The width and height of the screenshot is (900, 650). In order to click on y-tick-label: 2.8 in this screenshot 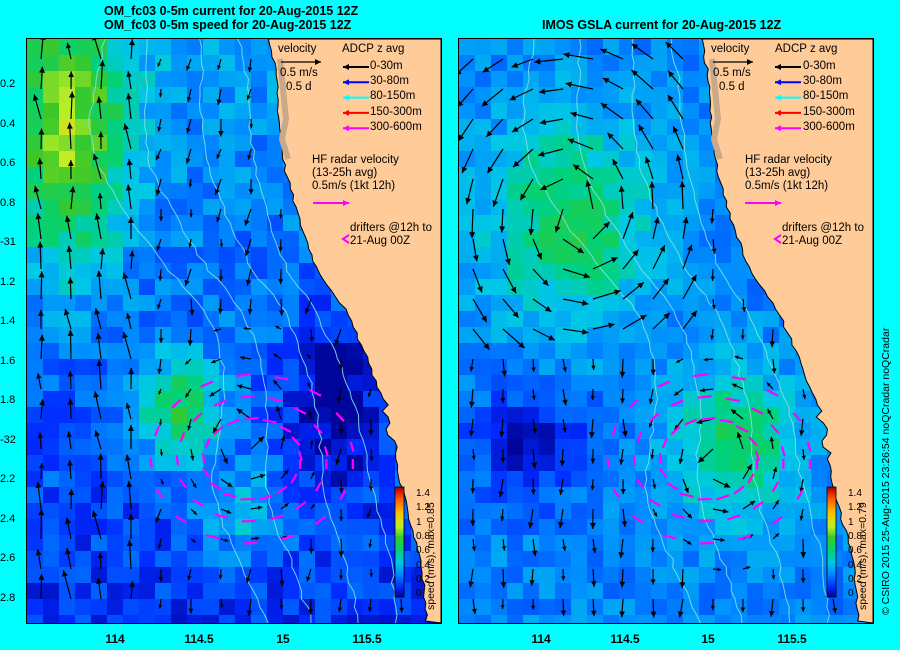, I will do `click(8, 597)`.